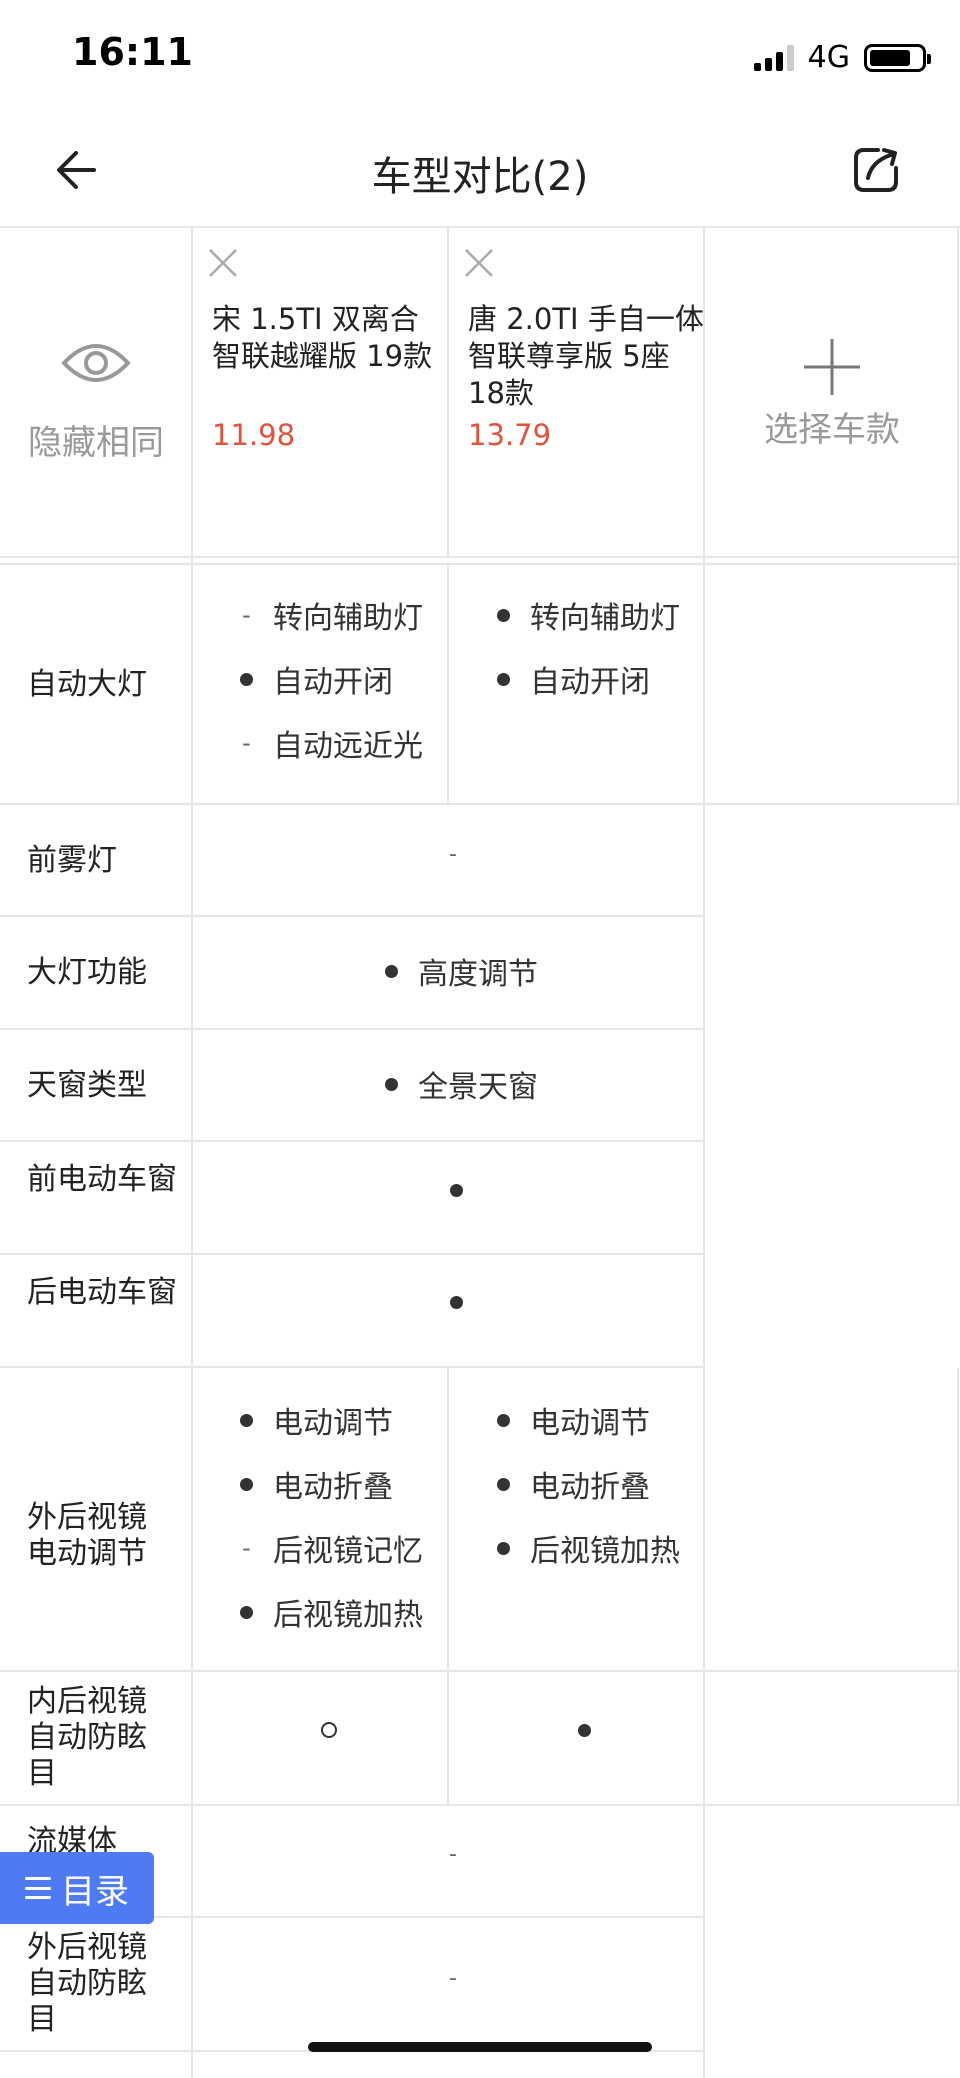 This screenshot has height=2078, width=960. What do you see at coordinates (461, 971) in the screenshot?
I see `headlight-function-value: 高度调节` at bounding box center [461, 971].